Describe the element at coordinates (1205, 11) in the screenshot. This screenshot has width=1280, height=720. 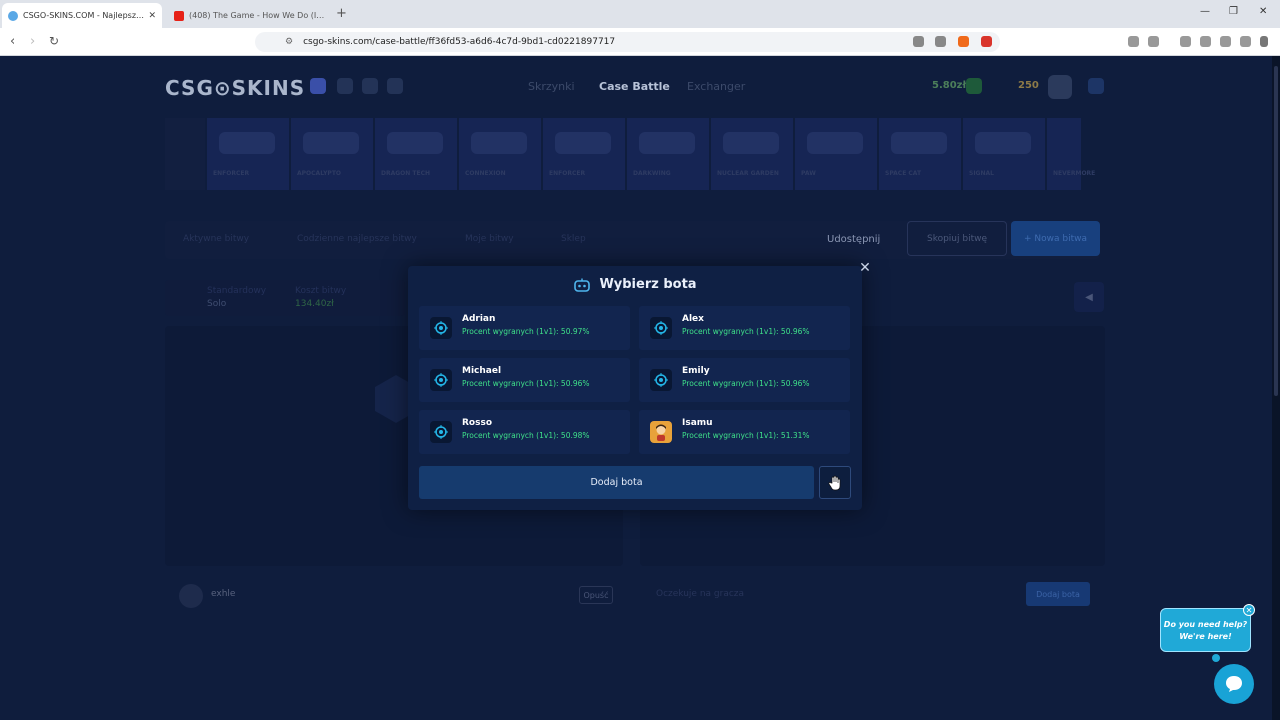
I see `minimize-icon: —` at that location.